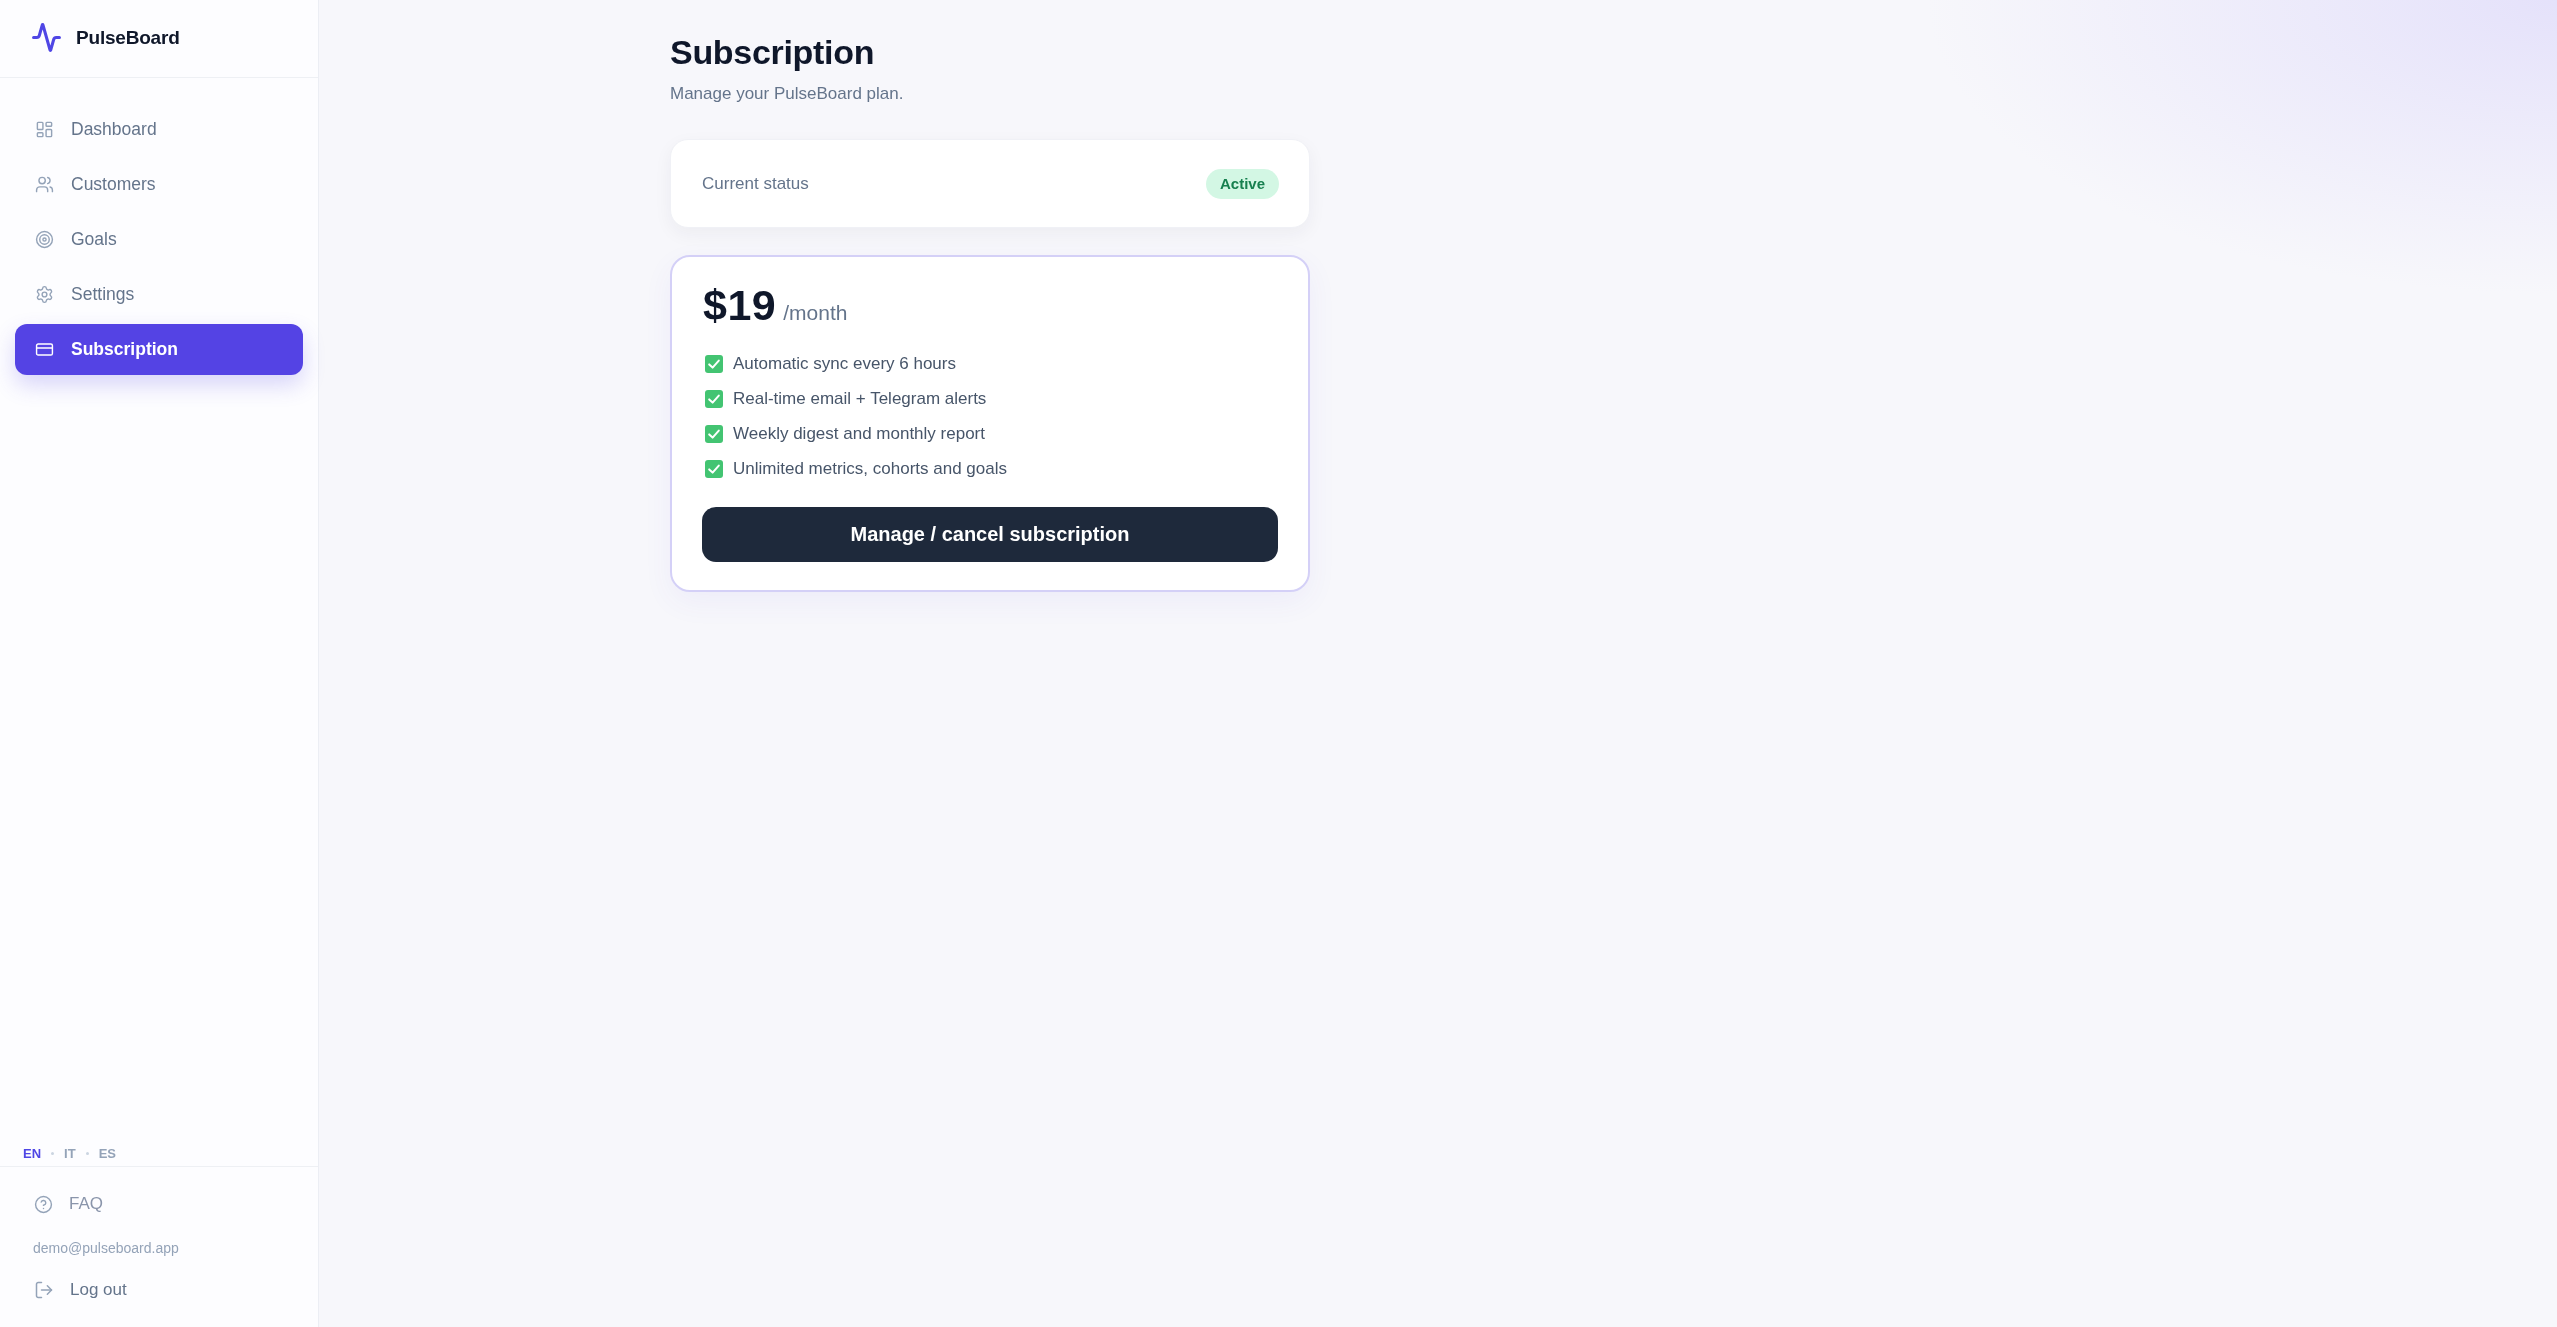  What do you see at coordinates (44, 349) in the screenshot?
I see `card-icon` at bounding box center [44, 349].